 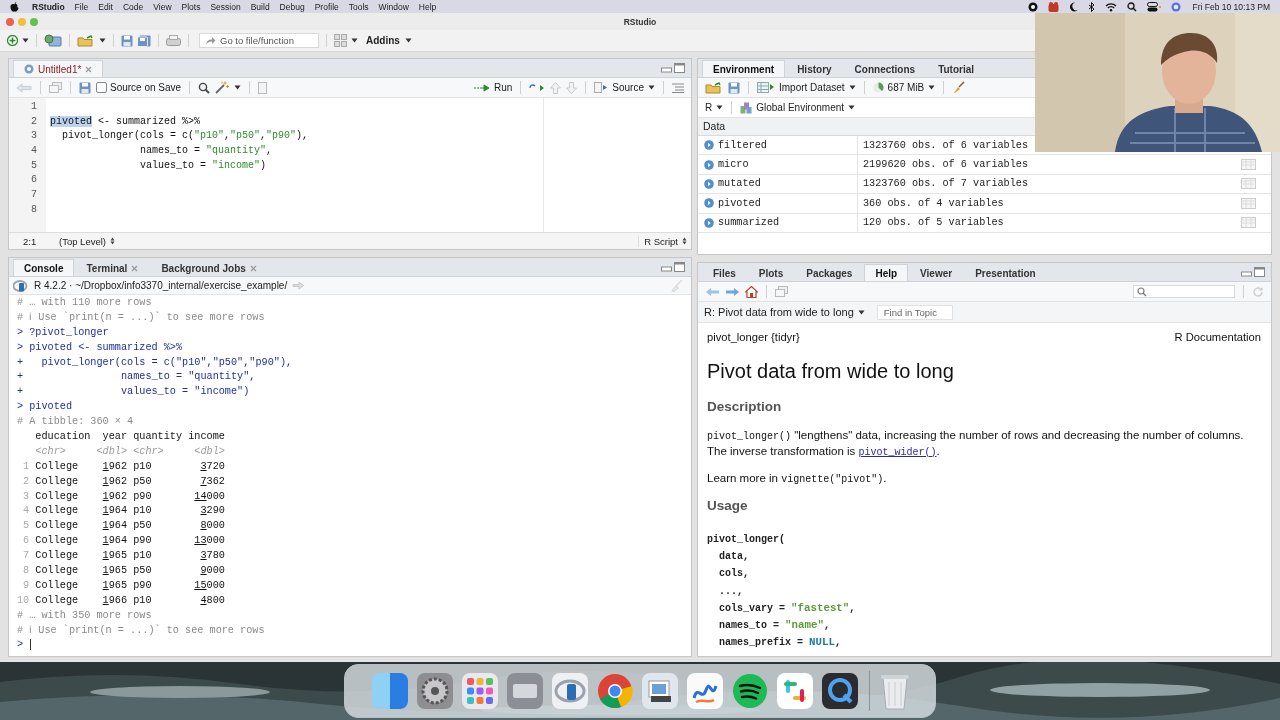 I want to click on record-icon, so click(x=1032, y=6).